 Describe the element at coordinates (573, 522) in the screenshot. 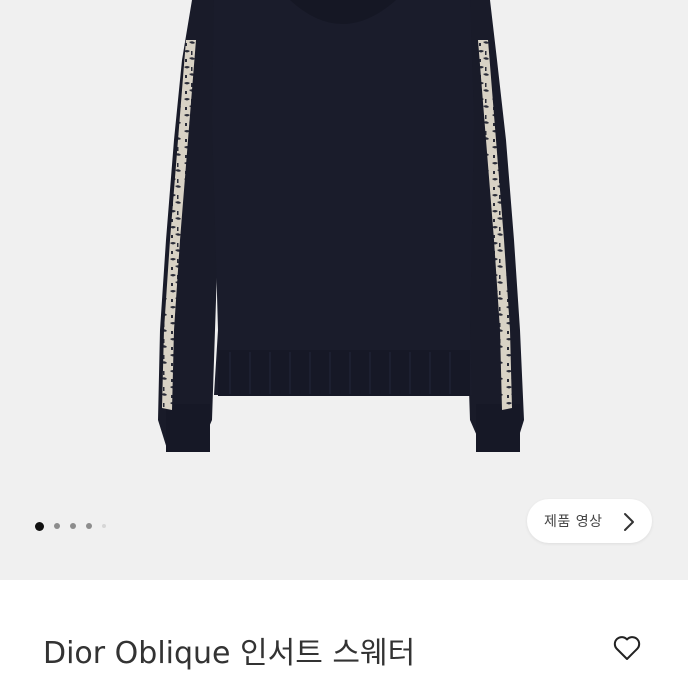

I see `product-video-label: 제품 영상` at that location.